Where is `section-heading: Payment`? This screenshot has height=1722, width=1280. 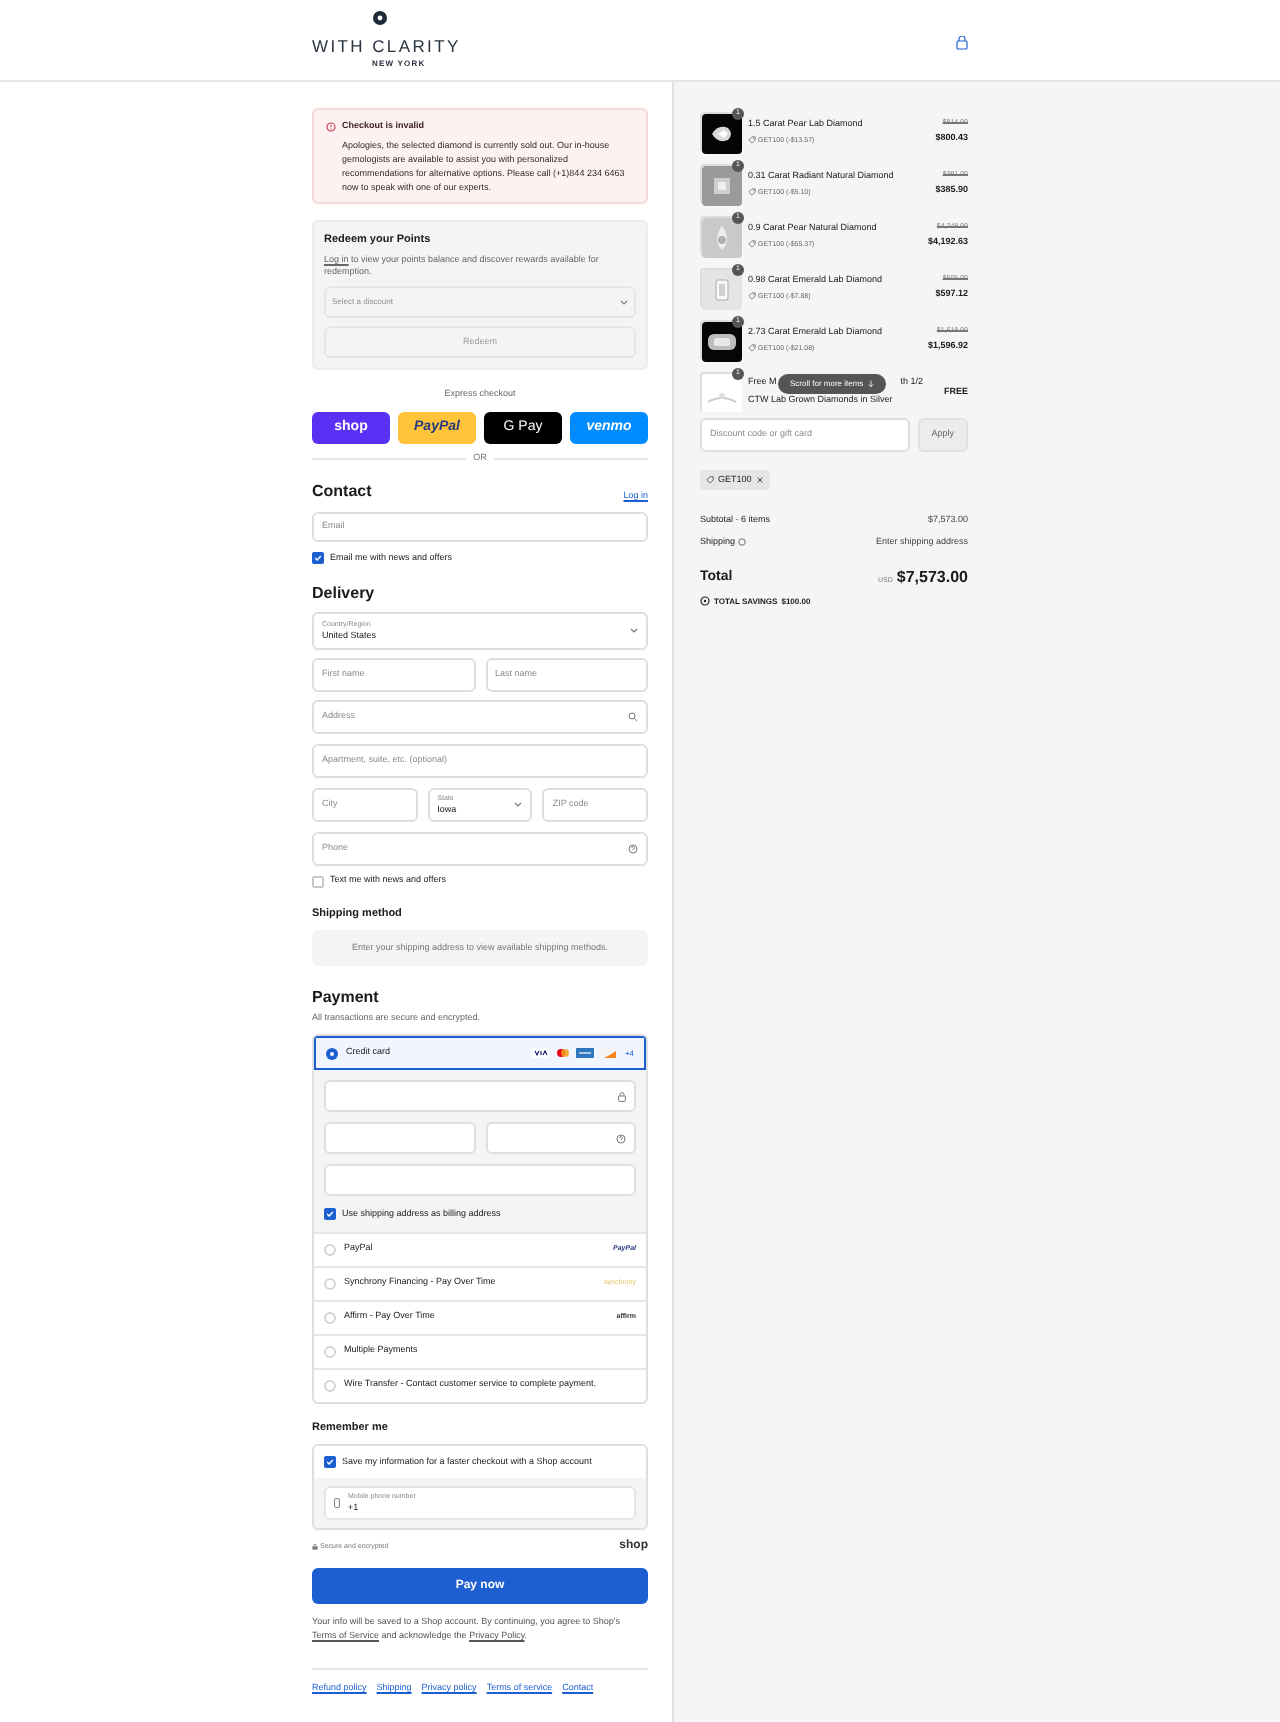
section-heading: Payment is located at coordinates (346, 998).